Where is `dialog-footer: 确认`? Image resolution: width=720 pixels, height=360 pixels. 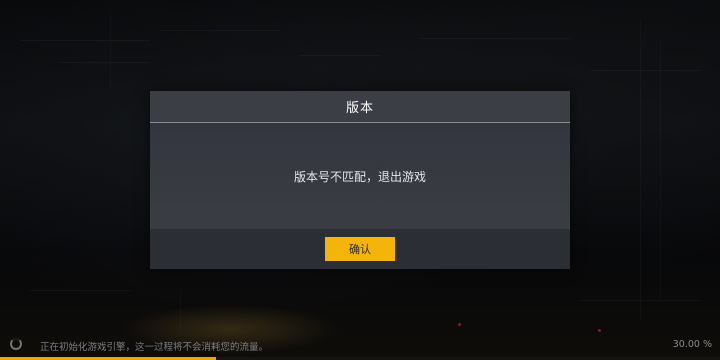 dialog-footer: 确认 is located at coordinates (360, 249).